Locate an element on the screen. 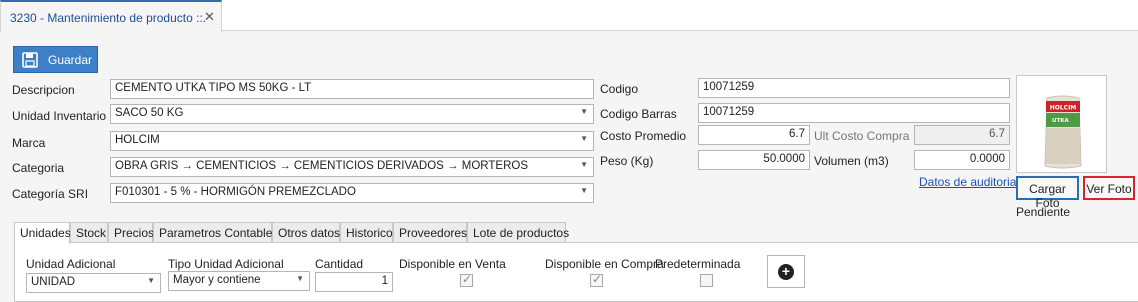  codigo-label: Codigo is located at coordinates (619, 89).